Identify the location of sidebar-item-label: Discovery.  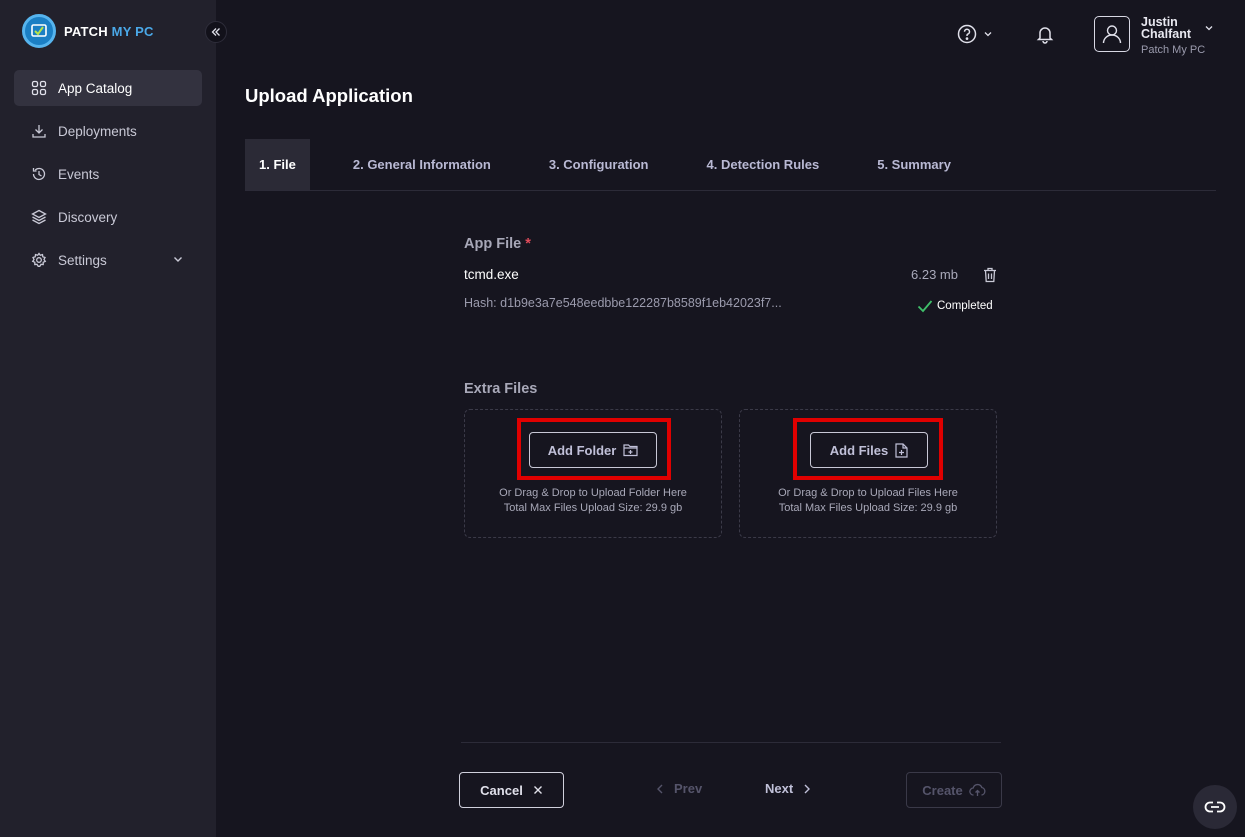
(88, 217).